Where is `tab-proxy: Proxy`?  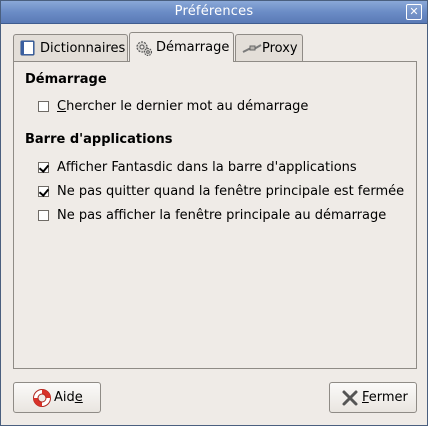
tab-proxy: Proxy is located at coordinates (269, 47).